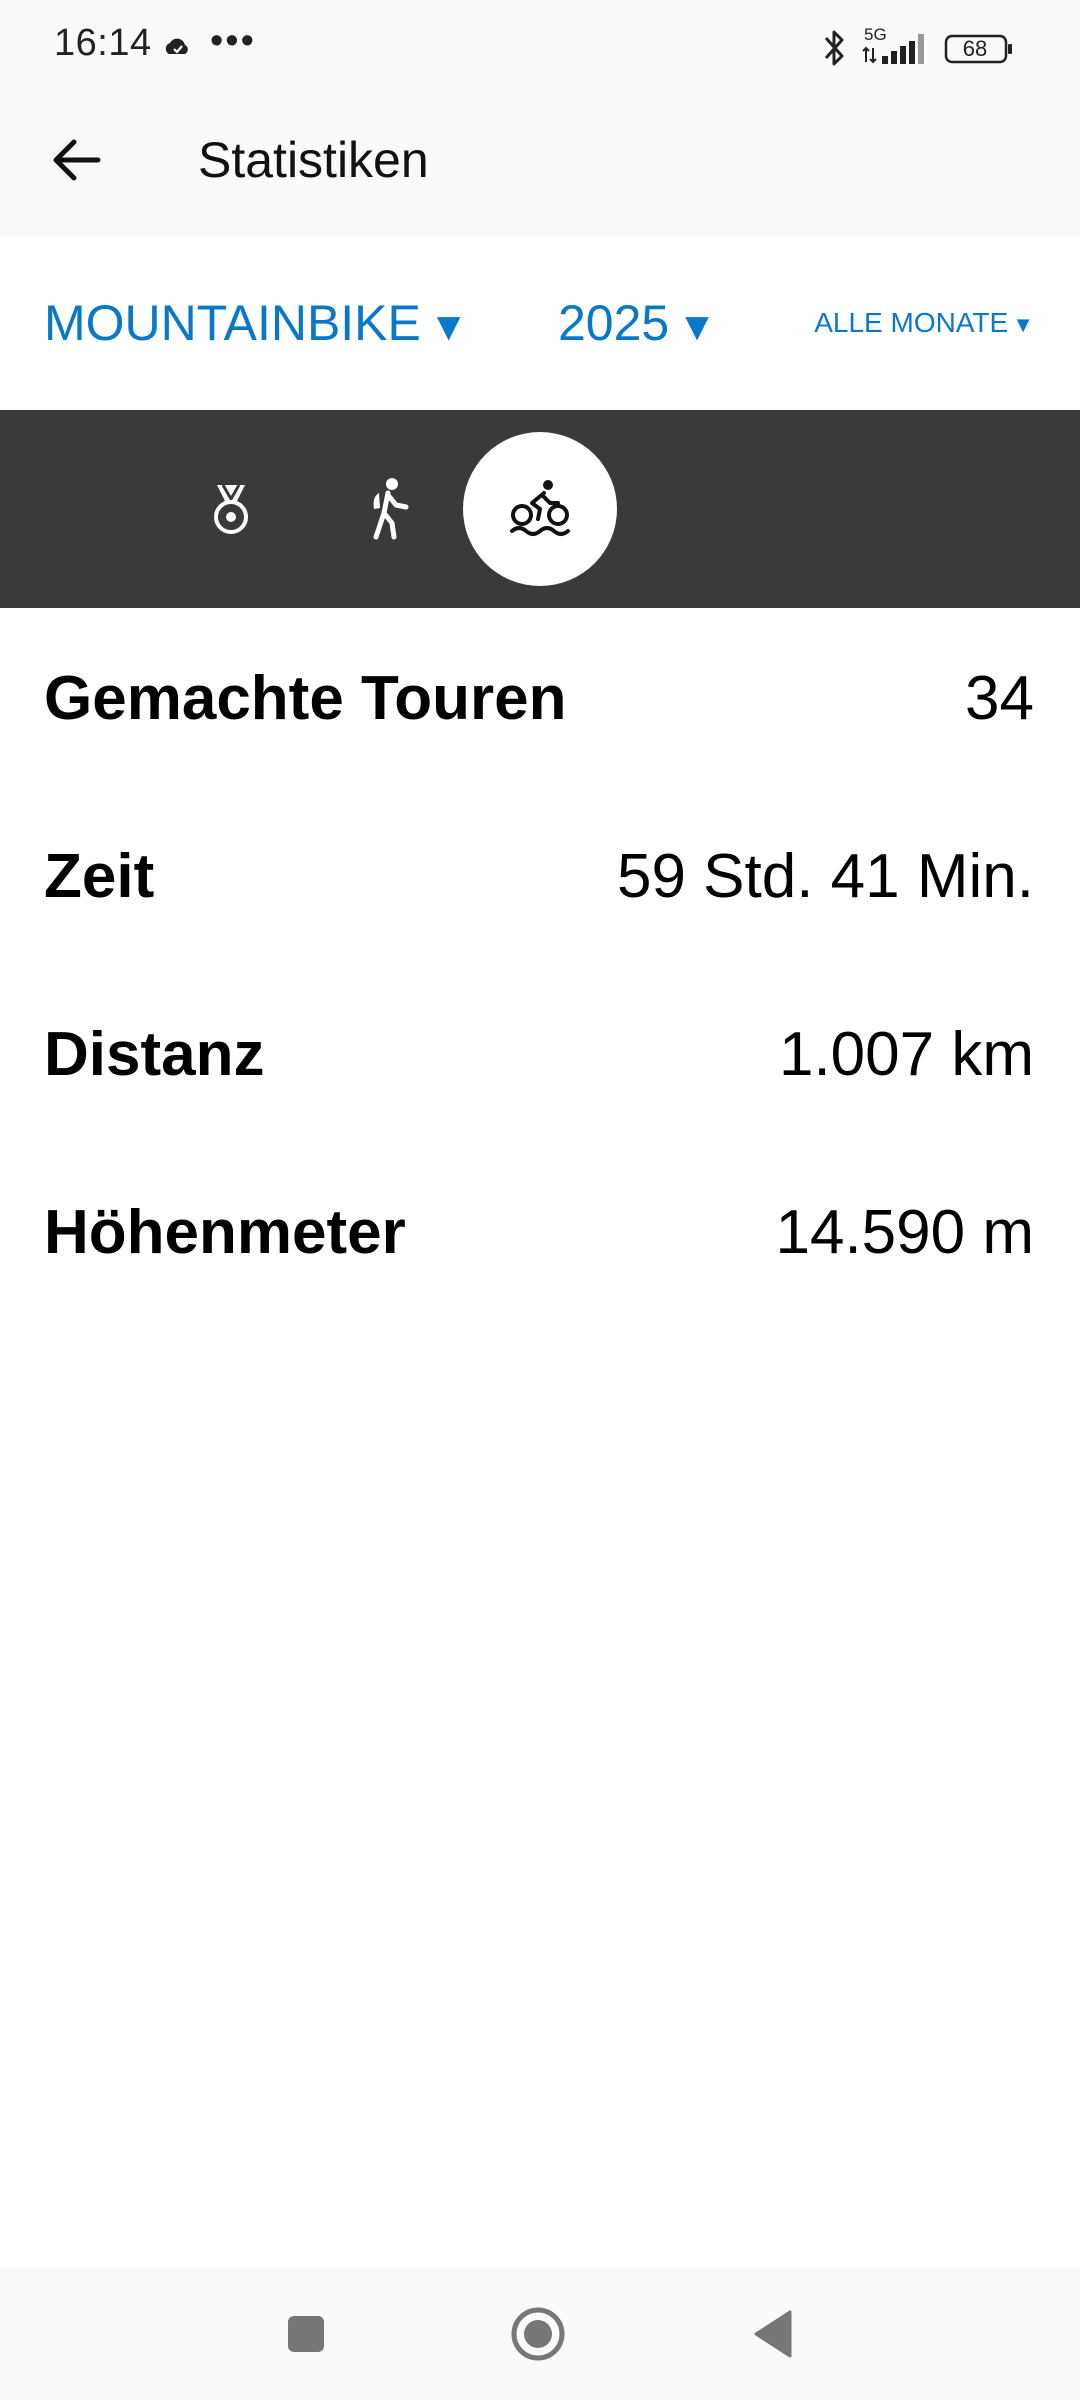 Image resolution: width=1080 pixels, height=2400 pixels. What do you see at coordinates (540, 166) in the screenshot?
I see `app-bar: Statistiken` at bounding box center [540, 166].